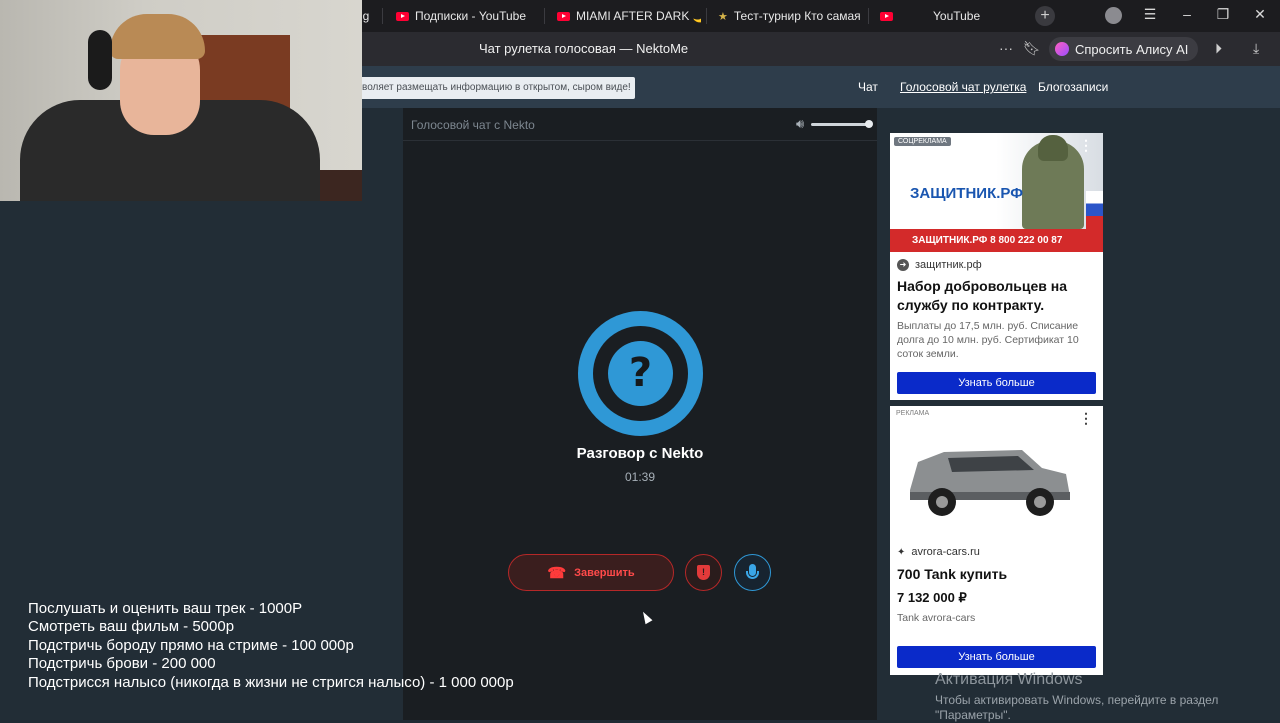 Image resolution: width=1280 pixels, height=723 pixels. What do you see at coordinates (471, 16) in the screenshot?
I see `tab-label: Подписки - YouTube` at bounding box center [471, 16].